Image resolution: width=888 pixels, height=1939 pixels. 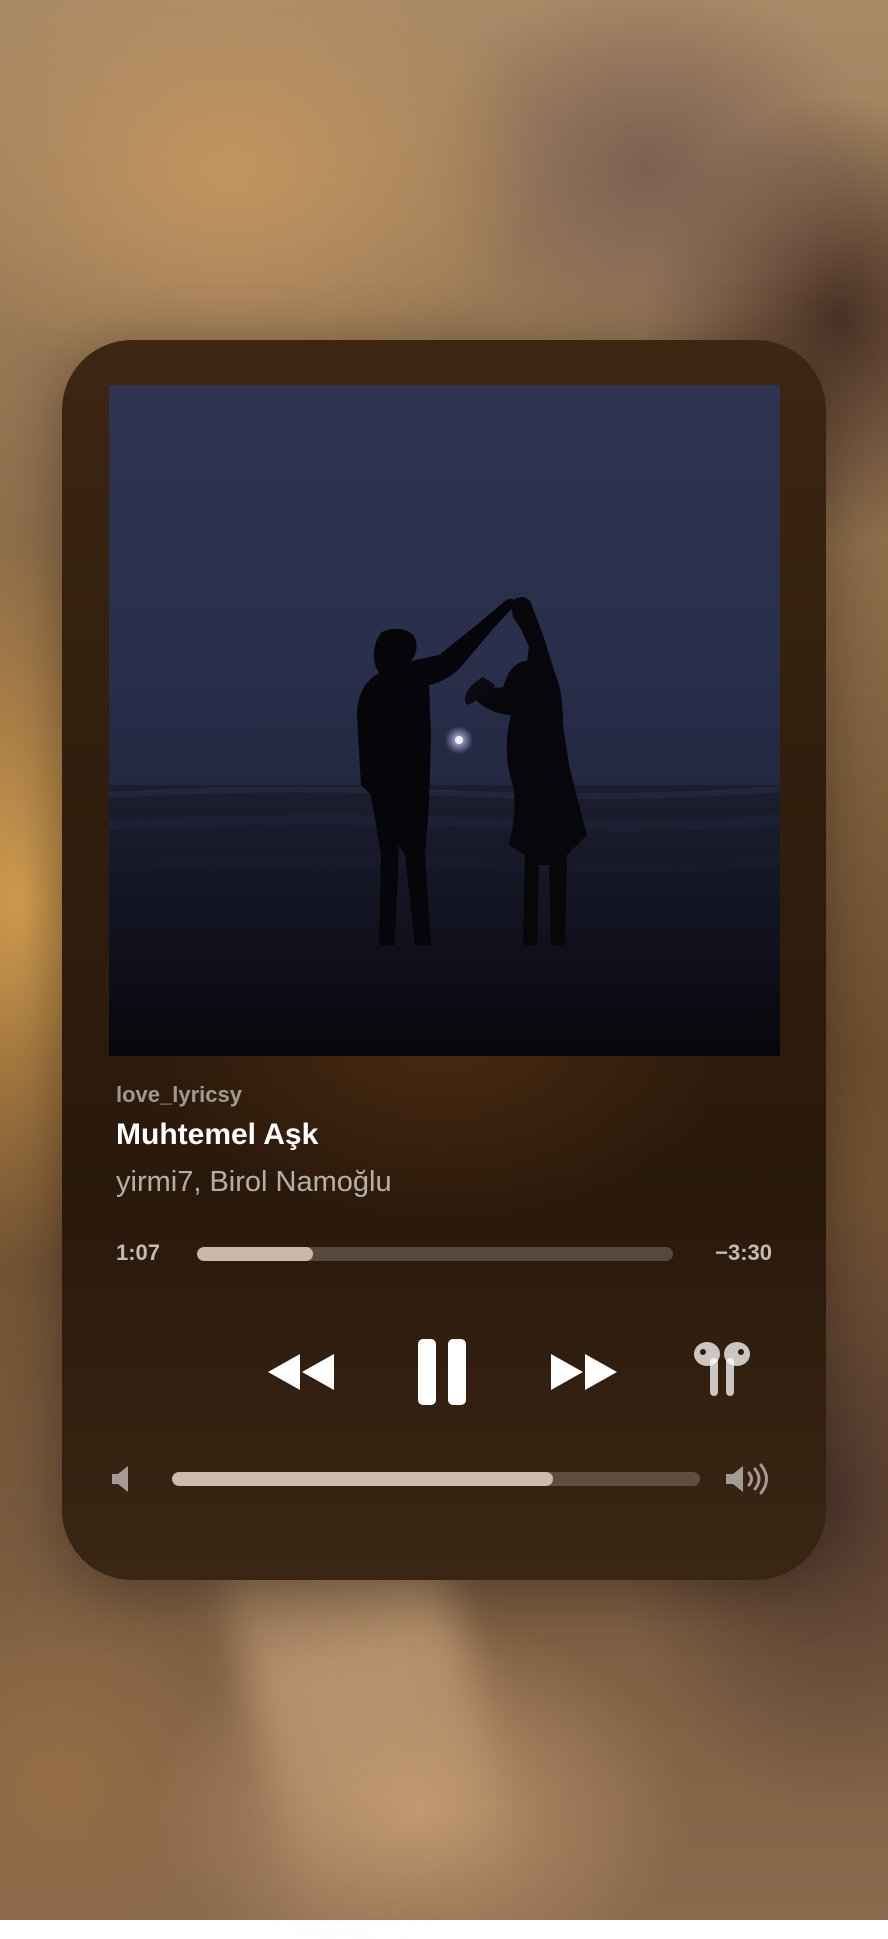 I want to click on volume-down-button, so click(x=122, y=1479).